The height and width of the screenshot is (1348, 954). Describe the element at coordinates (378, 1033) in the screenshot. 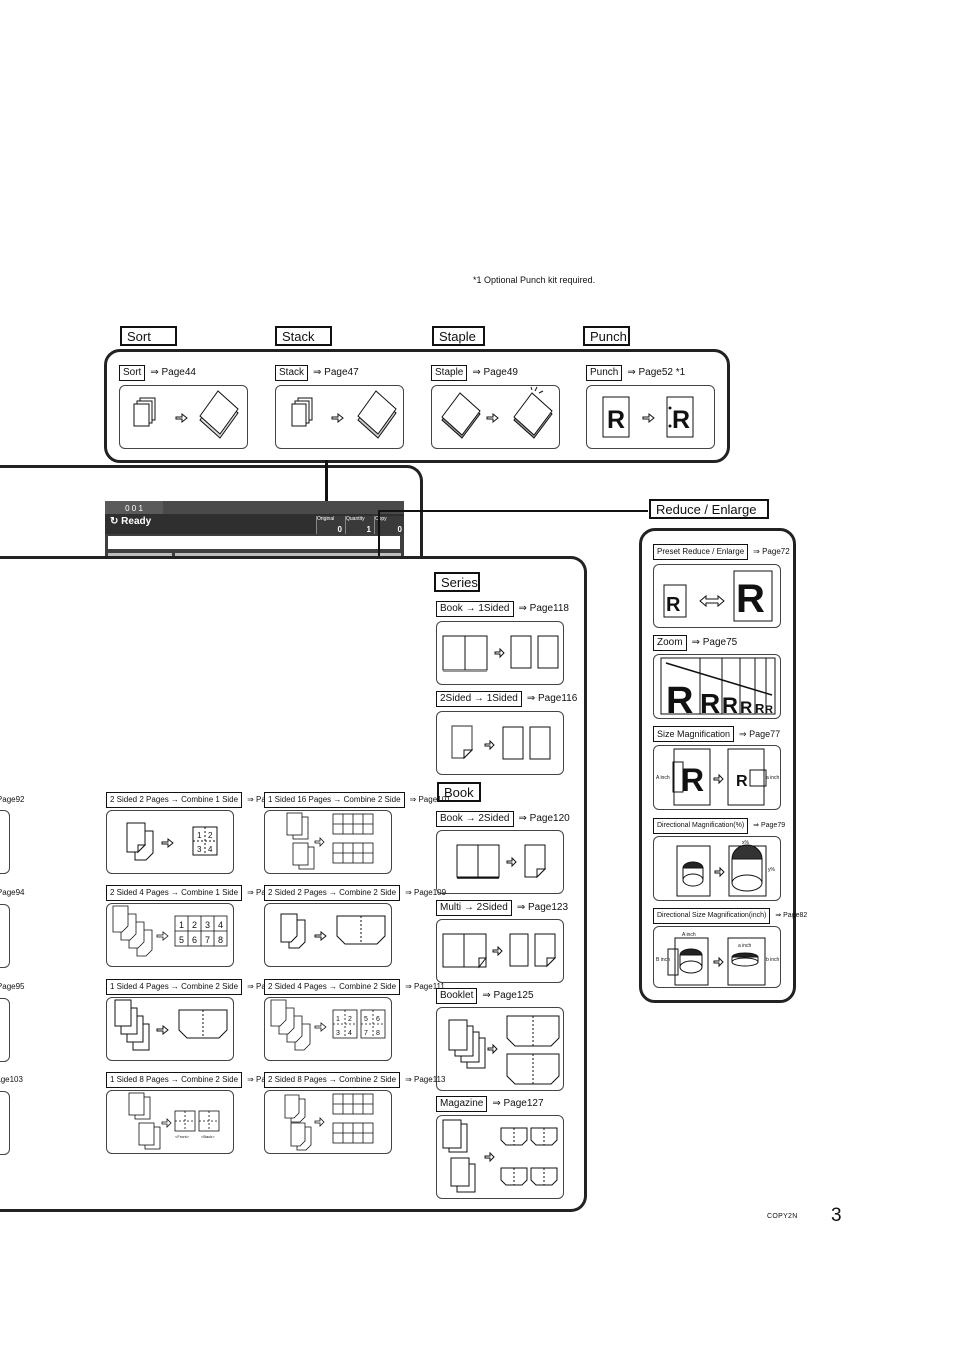

I see `svg-text: 8` at that location.